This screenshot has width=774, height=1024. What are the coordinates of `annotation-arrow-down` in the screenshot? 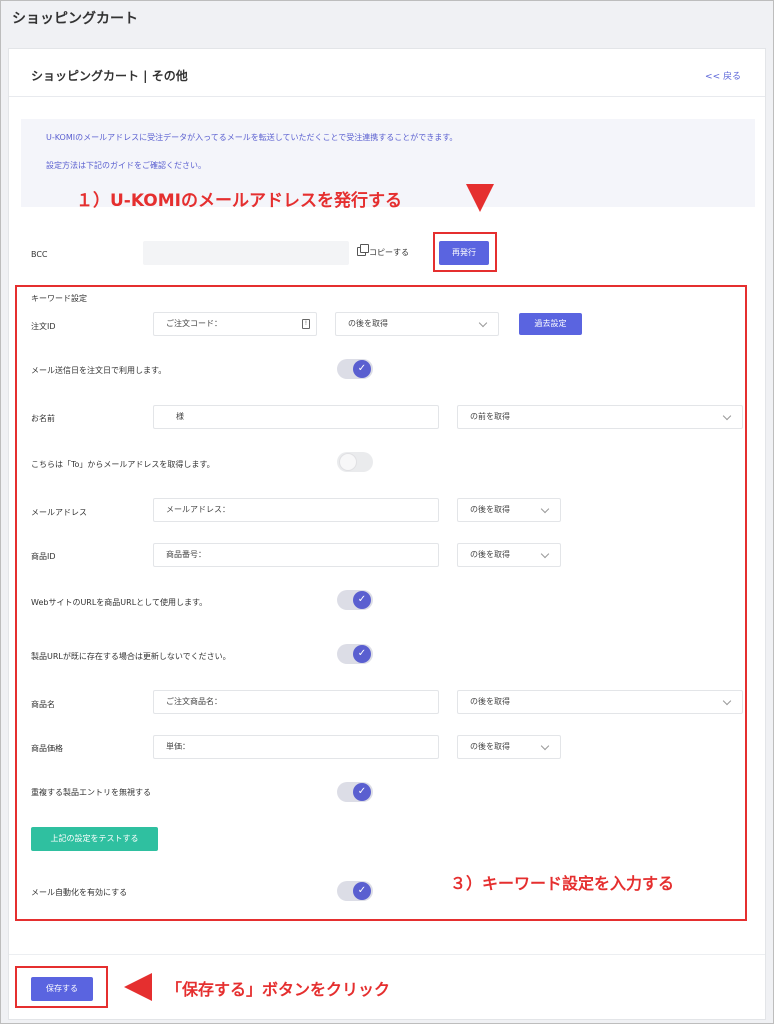 It's located at (480, 198).